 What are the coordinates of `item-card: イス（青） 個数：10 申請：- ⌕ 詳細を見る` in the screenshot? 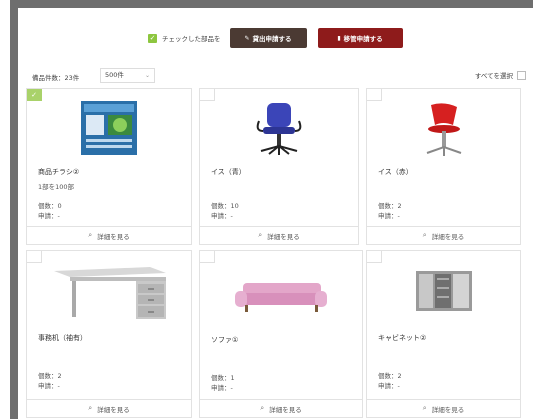 It's located at (279, 166).